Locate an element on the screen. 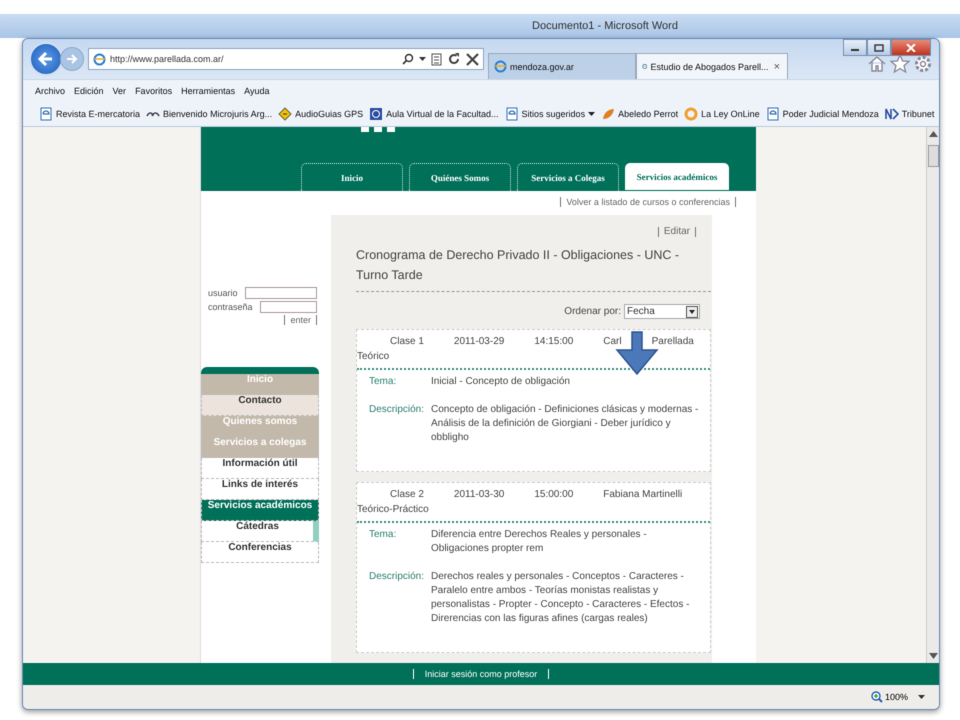  class-field: Fabiana Martinelli is located at coordinates (642, 494).